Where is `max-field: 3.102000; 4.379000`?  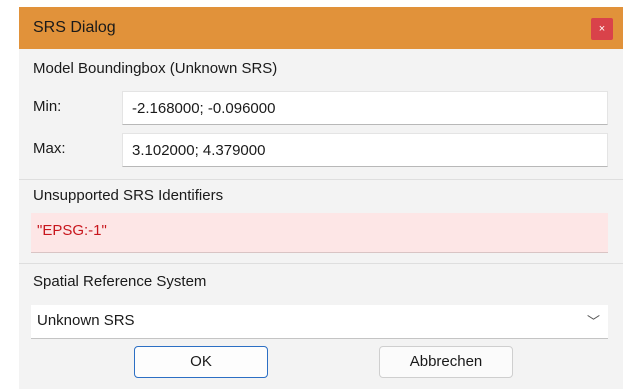 max-field: 3.102000; 4.379000 is located at coordinates (365, 150).